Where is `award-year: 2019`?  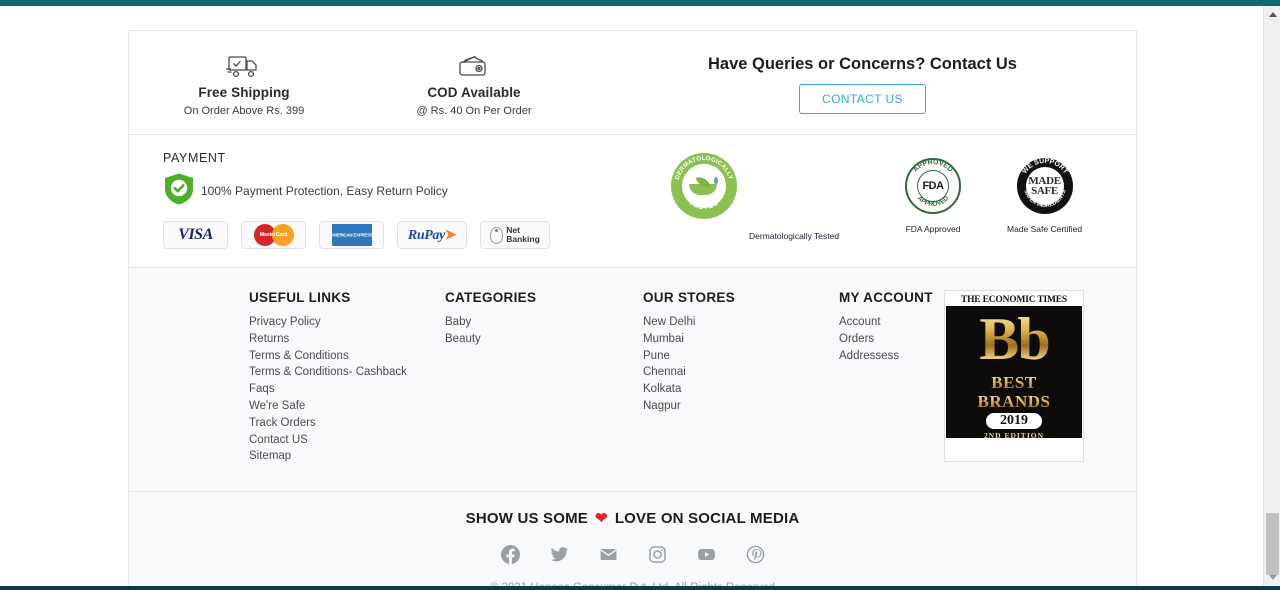
award-year: 2019 is located at coordinates (1014, 421).